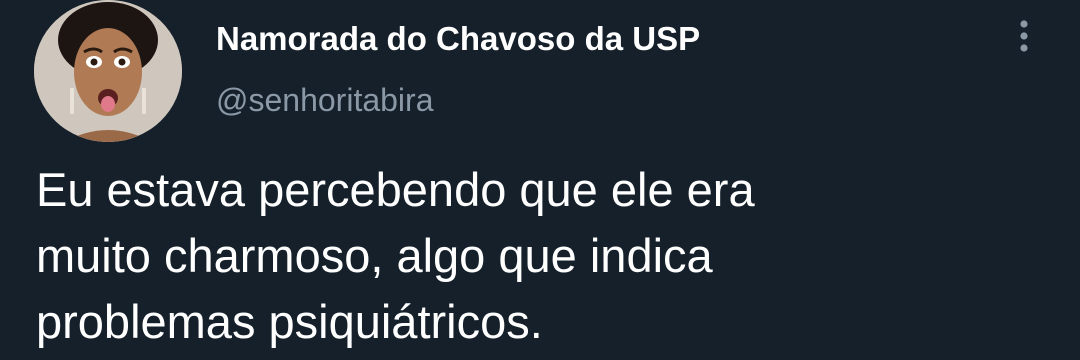 The width and height of the screenshot is (1080, 360). Describe the element at coordinates (395, 189) in the screenshot. I see `tweet-text-line: Eu estava percebendo que ele era` at that location.